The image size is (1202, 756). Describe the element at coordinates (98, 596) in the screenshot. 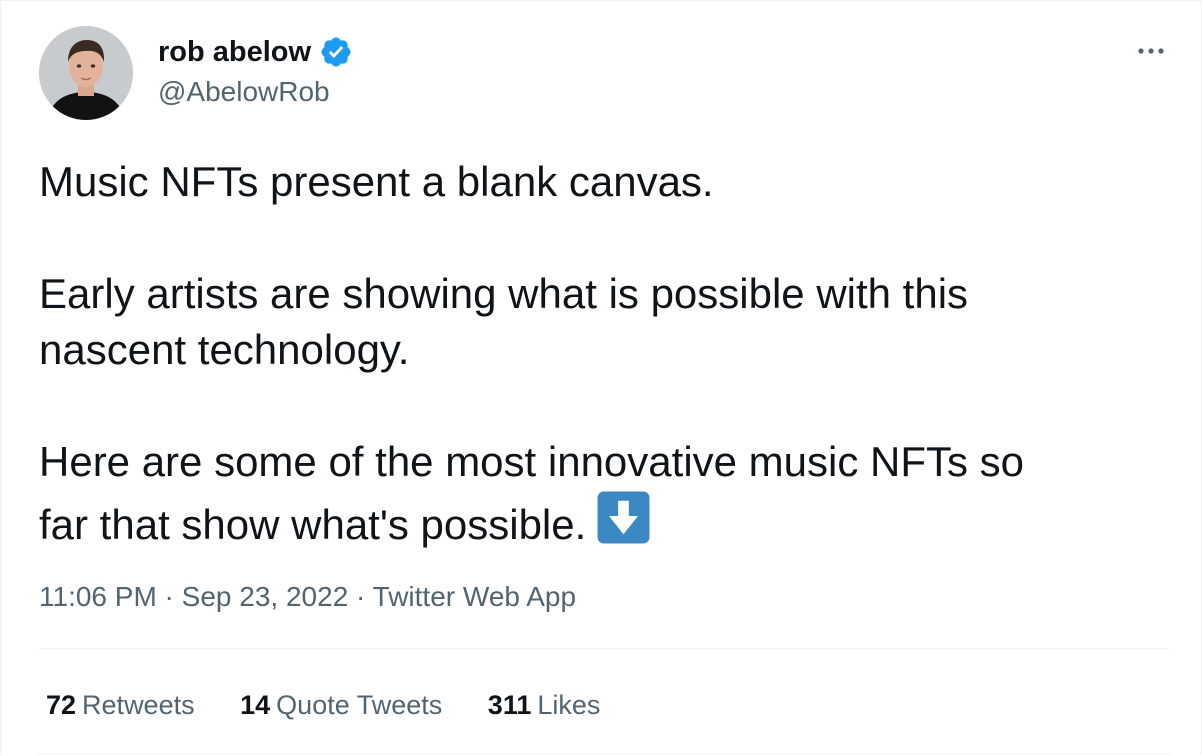

I see `tweet-time: 11:06 PM` at that location.